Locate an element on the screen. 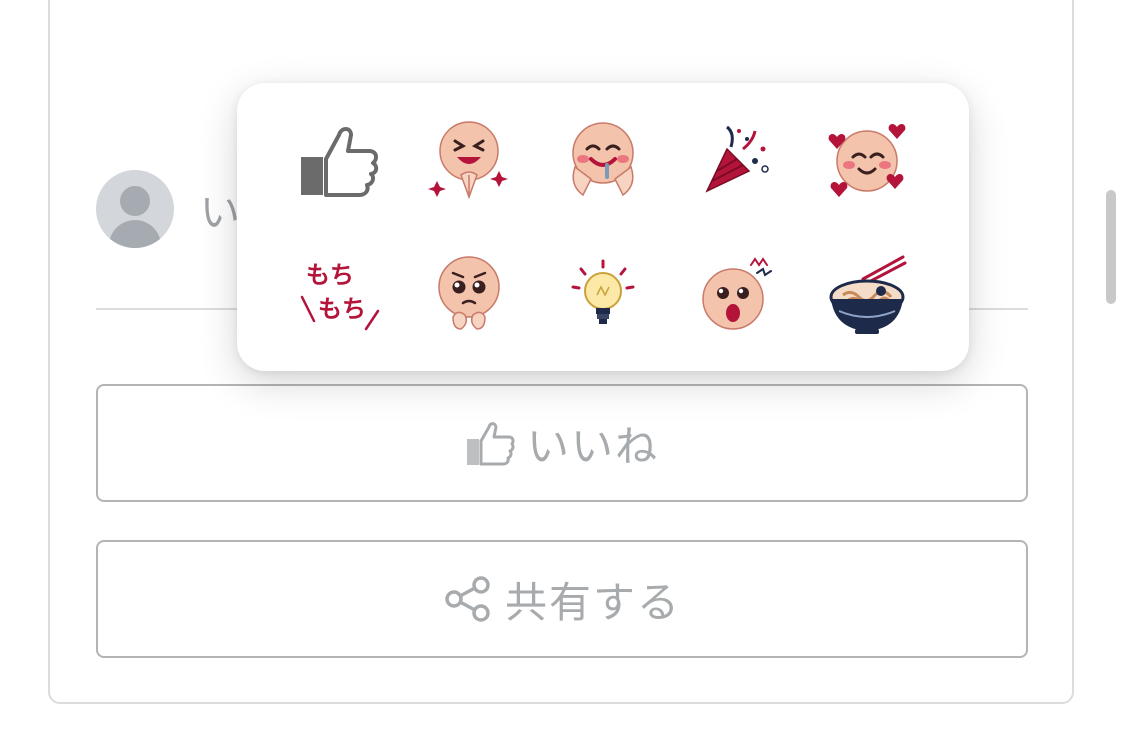 This screenshot has width=1125, height=750. share-icon is located at coordinates (468, 599).